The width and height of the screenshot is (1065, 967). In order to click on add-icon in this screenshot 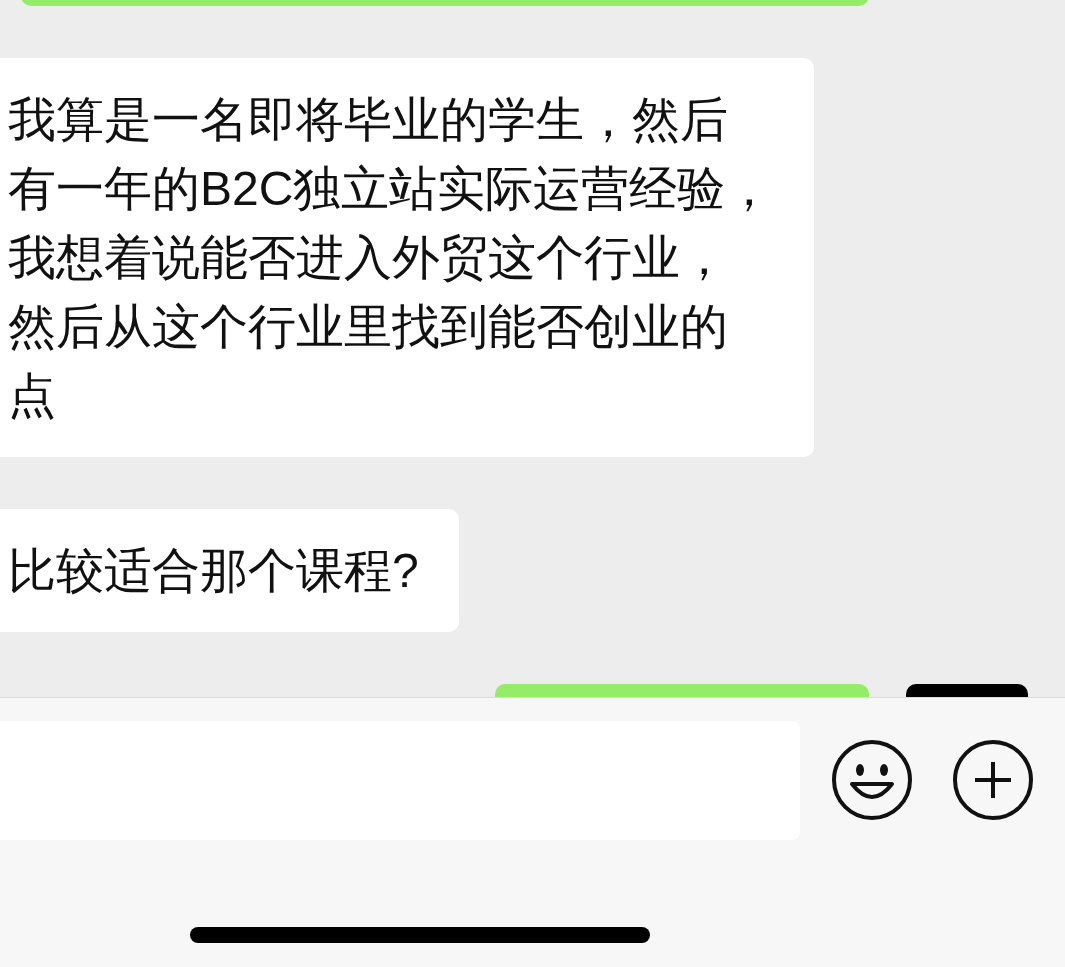, I will do `click(993, 780)`.